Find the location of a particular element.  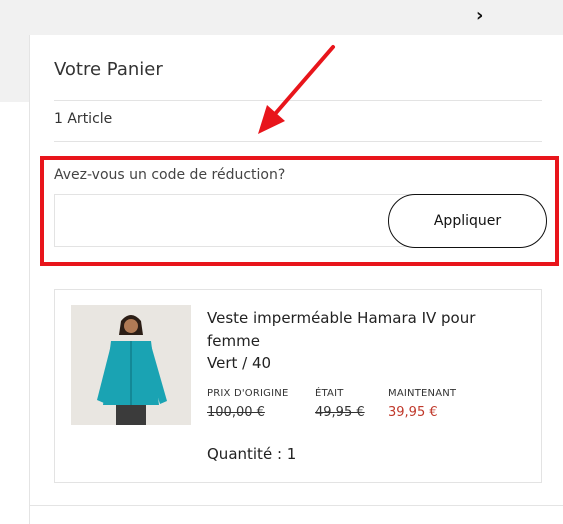

original-price-value: 100,00 € is located at coordinates (236, 412).